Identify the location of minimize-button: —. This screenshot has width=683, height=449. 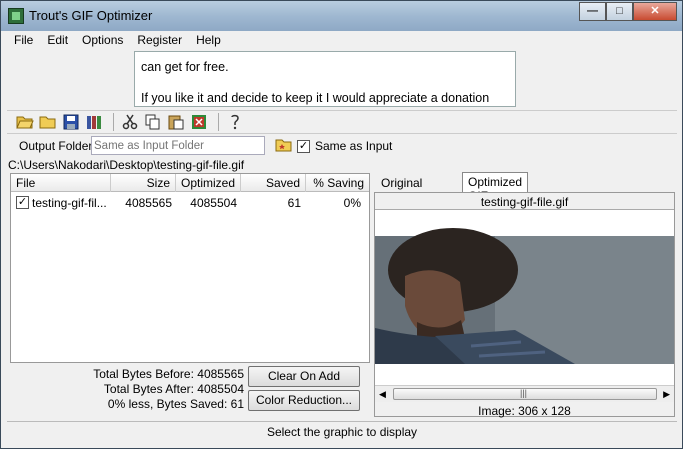
(592, 11).